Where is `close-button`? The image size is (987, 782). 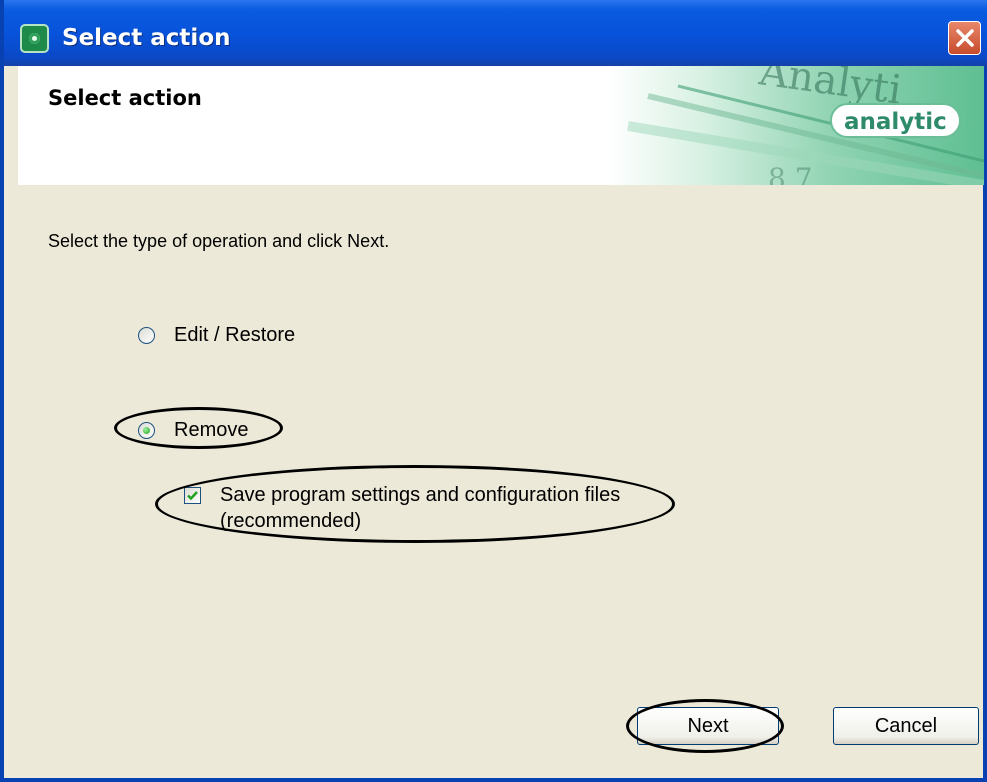 close-button is located at coordinates (964, 38).